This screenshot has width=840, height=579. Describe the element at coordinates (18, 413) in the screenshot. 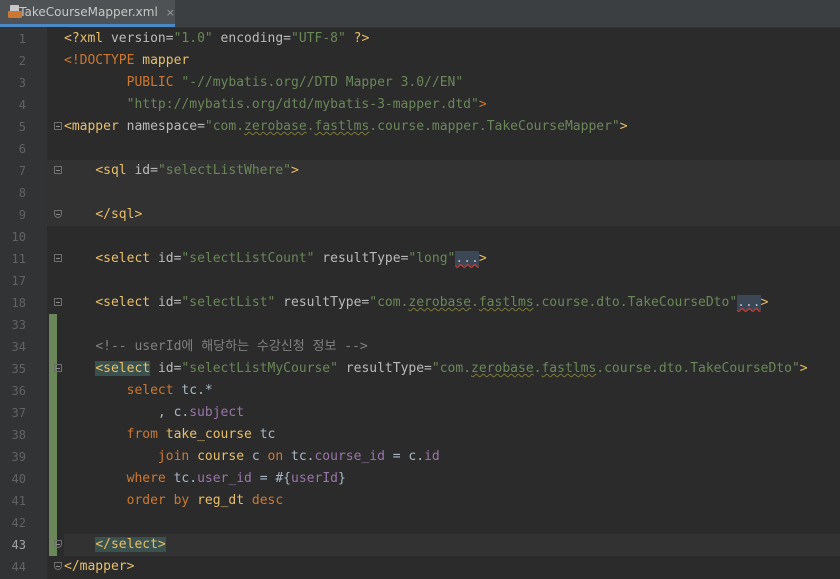

I see `line-number: 37` at that location.